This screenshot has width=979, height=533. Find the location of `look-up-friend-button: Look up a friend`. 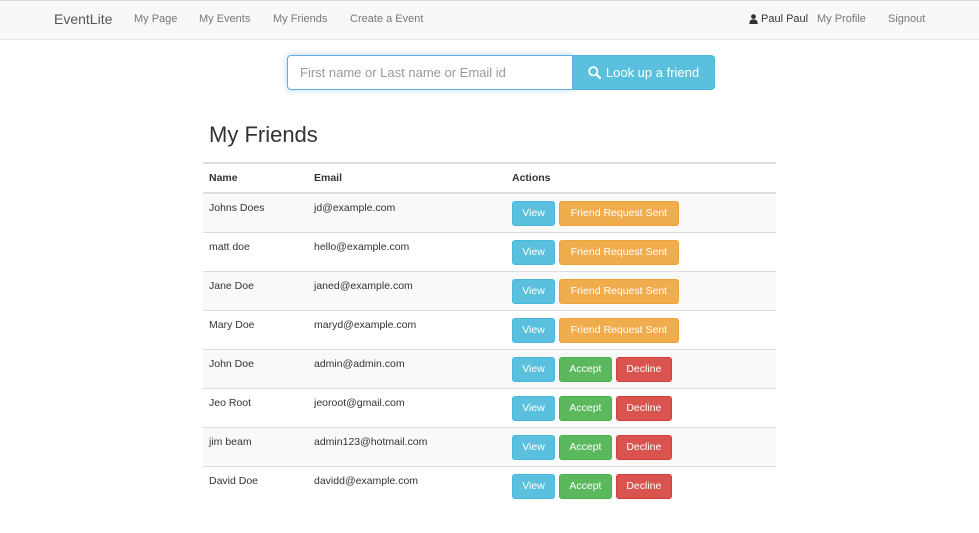

look-up-friend-button: Look up a friend is located at coordinates (644, 72).